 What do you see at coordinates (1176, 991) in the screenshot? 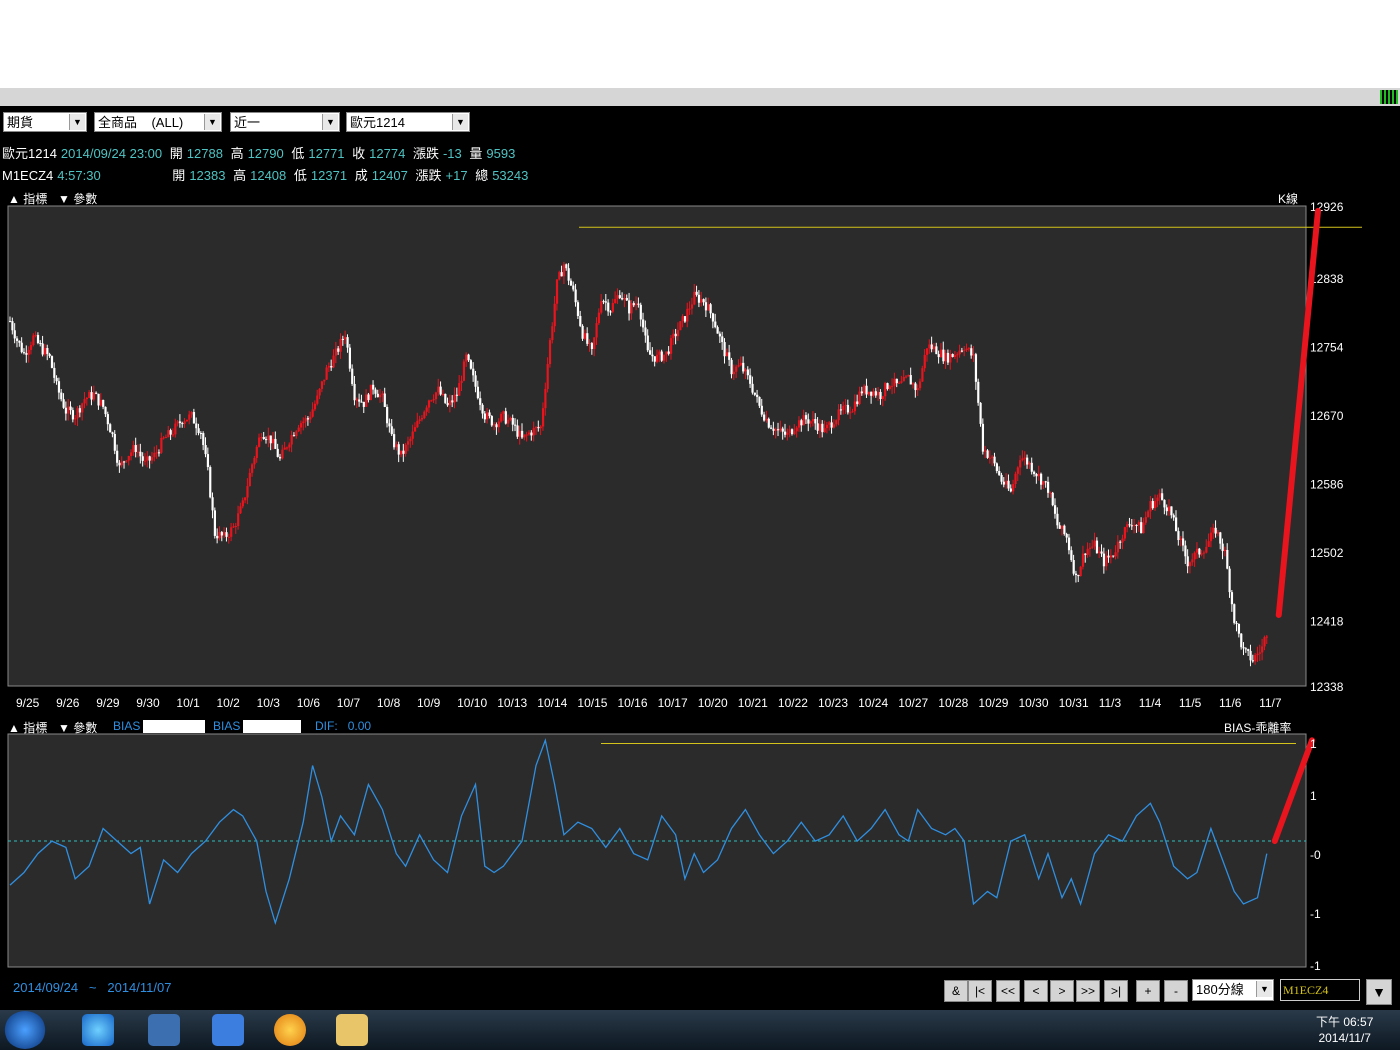
I see `nav-button-8: -` at bounding box center [1176, 991].